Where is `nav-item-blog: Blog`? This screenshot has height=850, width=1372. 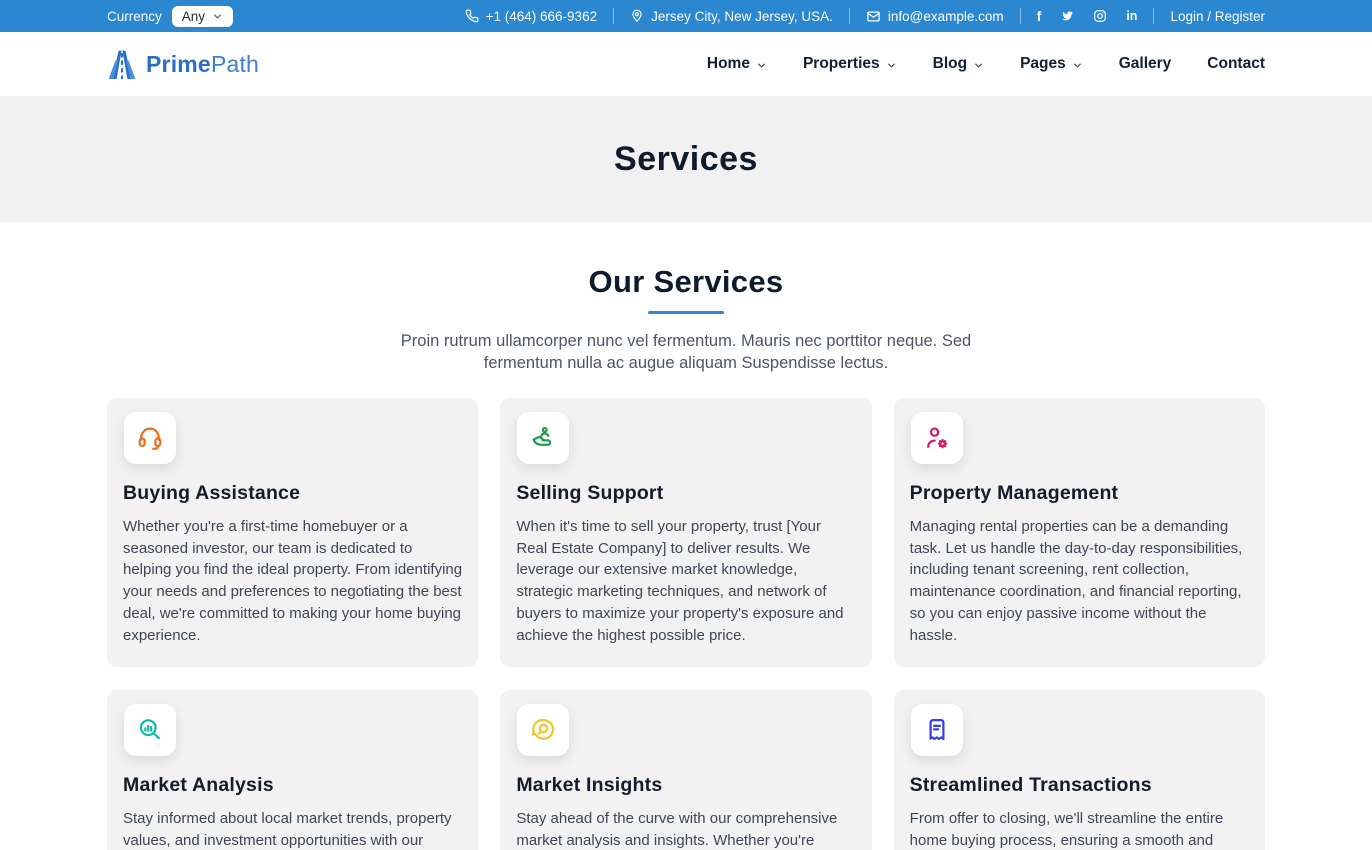
nav-item-blog: Blog is located at coordinates (958, 64).